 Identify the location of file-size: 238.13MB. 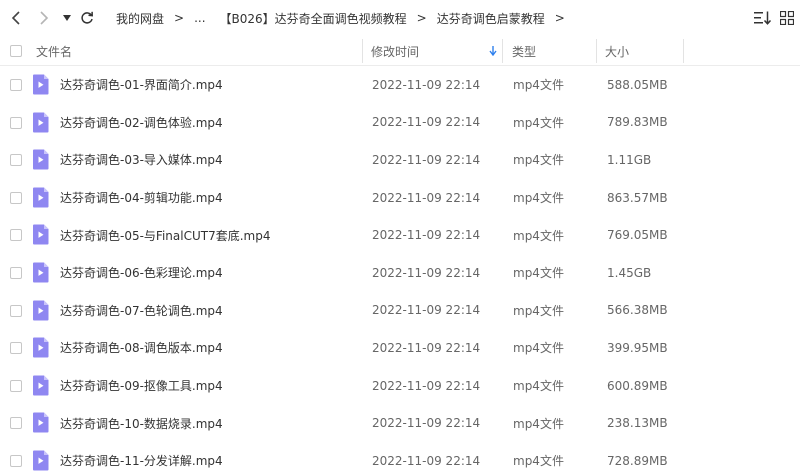
(637, 423).